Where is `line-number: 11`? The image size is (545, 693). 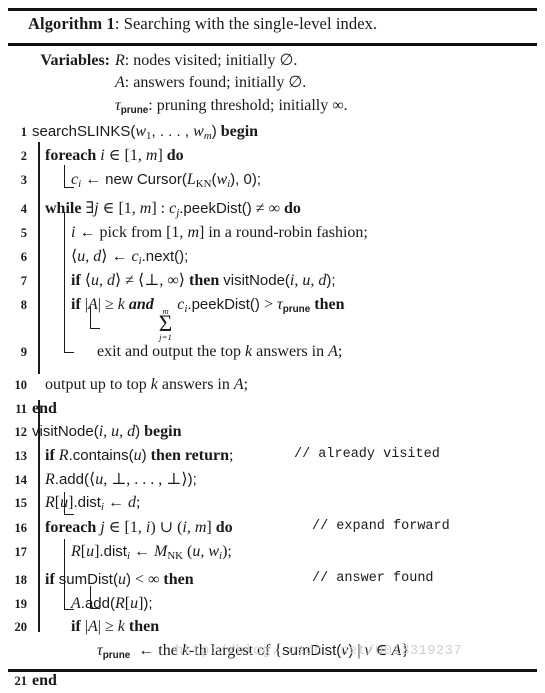
line-number: 11 is located at coordinates (21, 408).